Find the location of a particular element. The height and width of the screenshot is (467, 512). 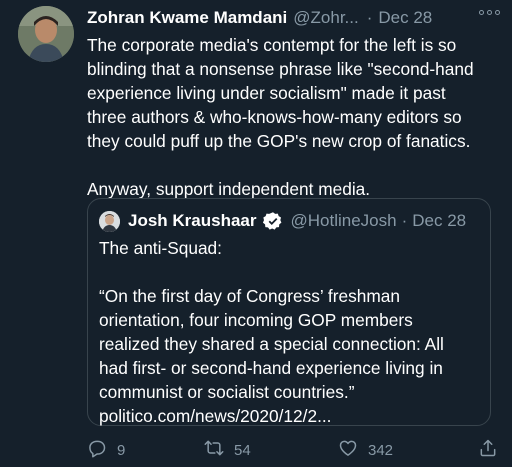

retweet-icon is located at coordinates (214, 450).